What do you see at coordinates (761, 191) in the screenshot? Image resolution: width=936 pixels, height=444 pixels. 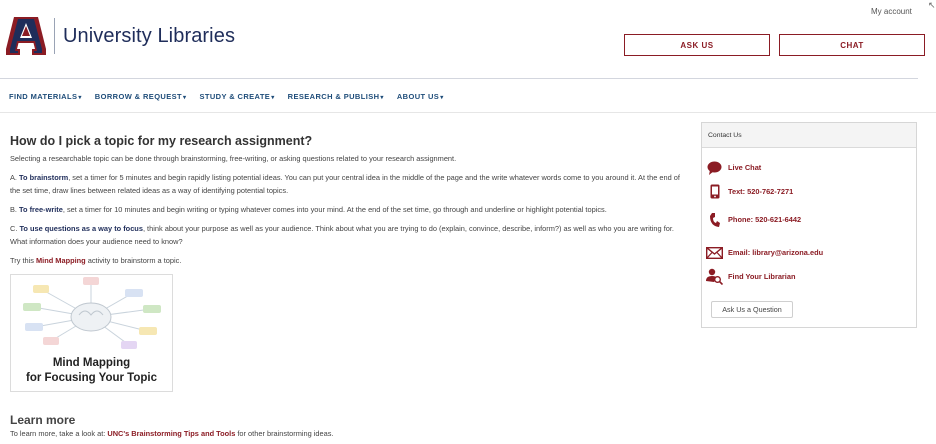 I see `text-label: Text: 520-762-7271` at bounding box center [761, 191].